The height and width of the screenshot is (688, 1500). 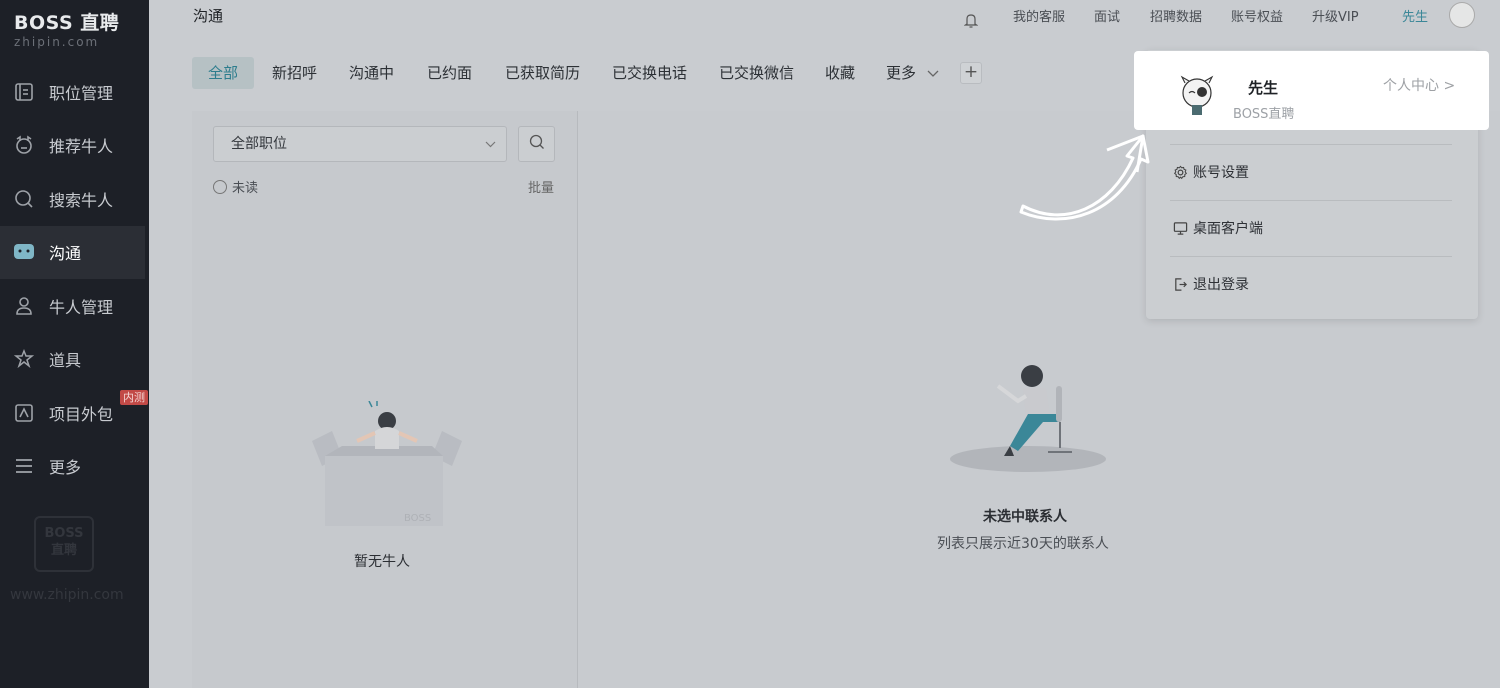 I want to click on profile-card: 先生 BOSS直聘 个人中心 >, so click(x=1311, y=90).